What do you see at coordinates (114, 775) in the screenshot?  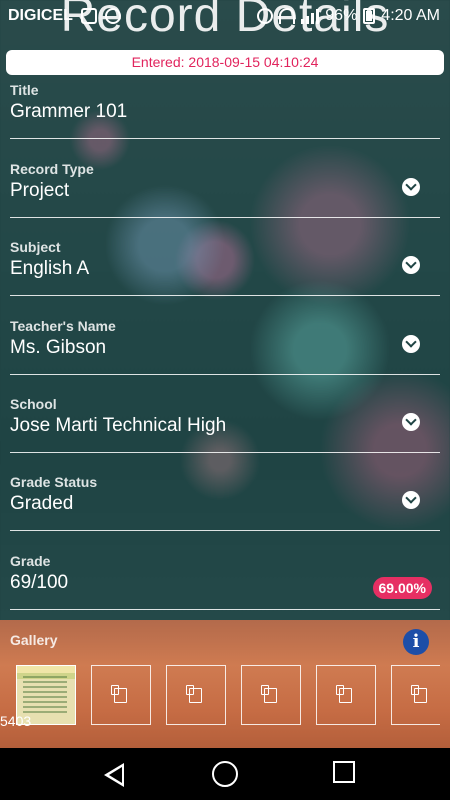 I see `back-icon` at bounding box center [114, 775].